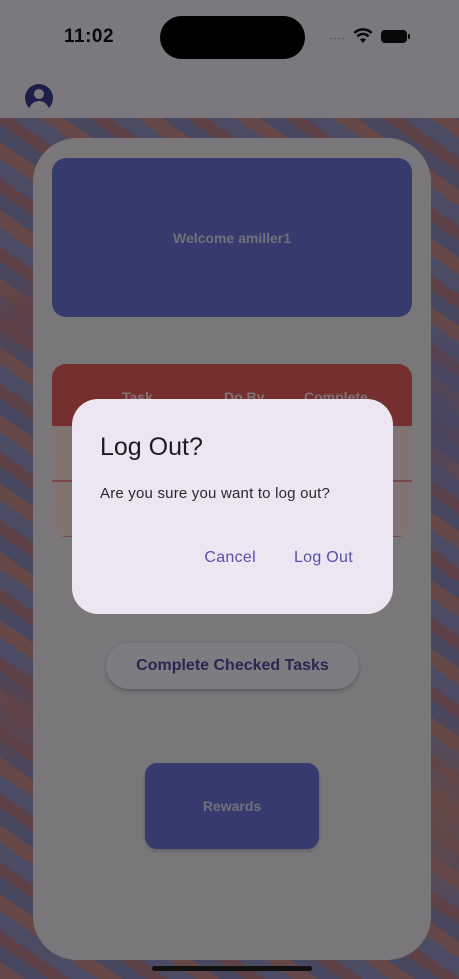 Image resolution: width=459 pixels, height=979 pixels. Describe the element at coordinates (323, 558) in the screenshot. I see `log-out-button: Log Out` at that location.